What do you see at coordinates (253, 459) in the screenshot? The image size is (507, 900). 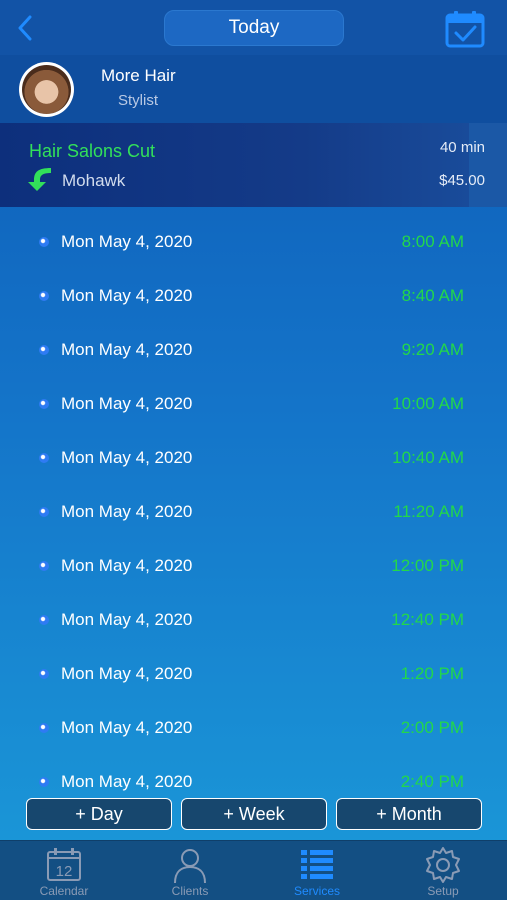 I see `time-slot-row: Mon May 4, 2020 10:40 AM` at bounding box center [253, 459].